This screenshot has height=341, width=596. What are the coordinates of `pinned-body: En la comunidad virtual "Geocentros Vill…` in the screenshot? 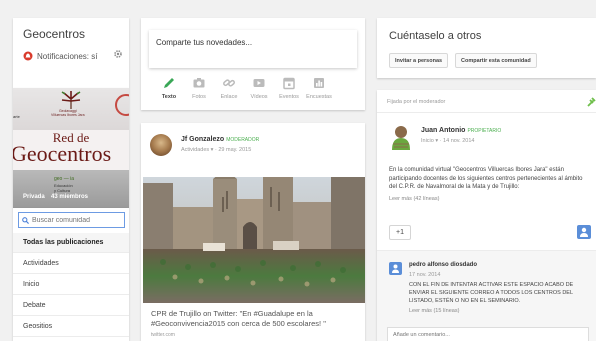 It's located at (486, 178).